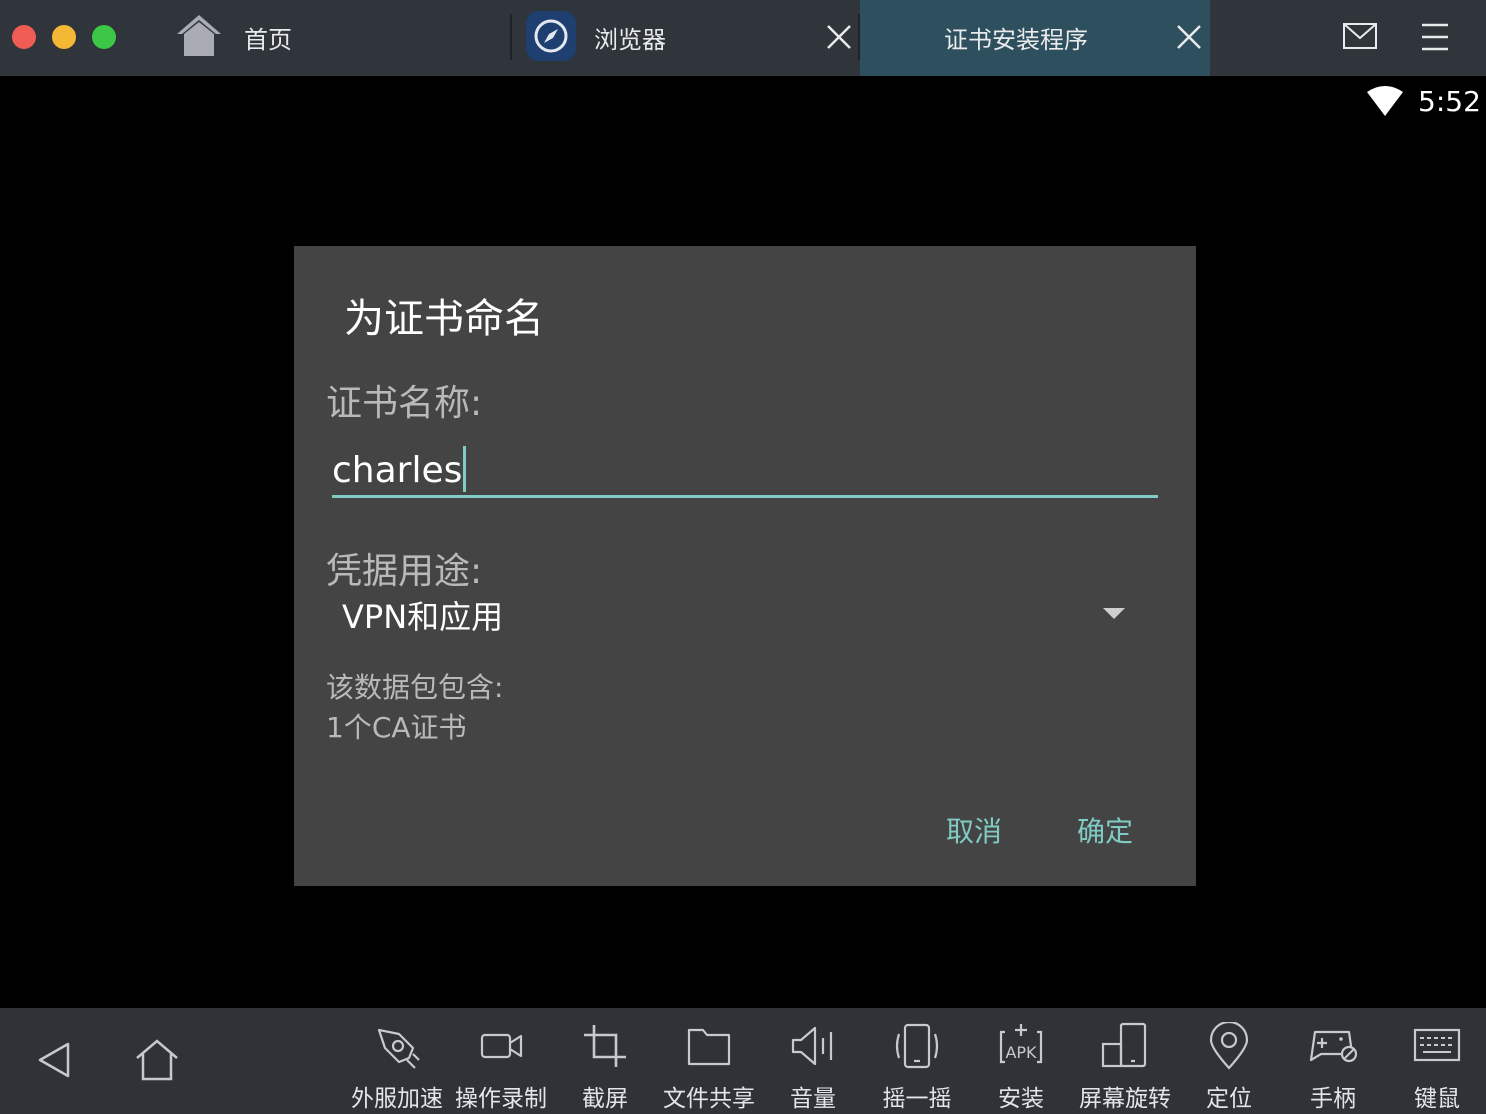 This screenshot has width=1486, height=1114. What do you see at coordinates (1449, 101) in the screenshot?
I see `status-clock: 5:52` at bounding box center [1449, 101].